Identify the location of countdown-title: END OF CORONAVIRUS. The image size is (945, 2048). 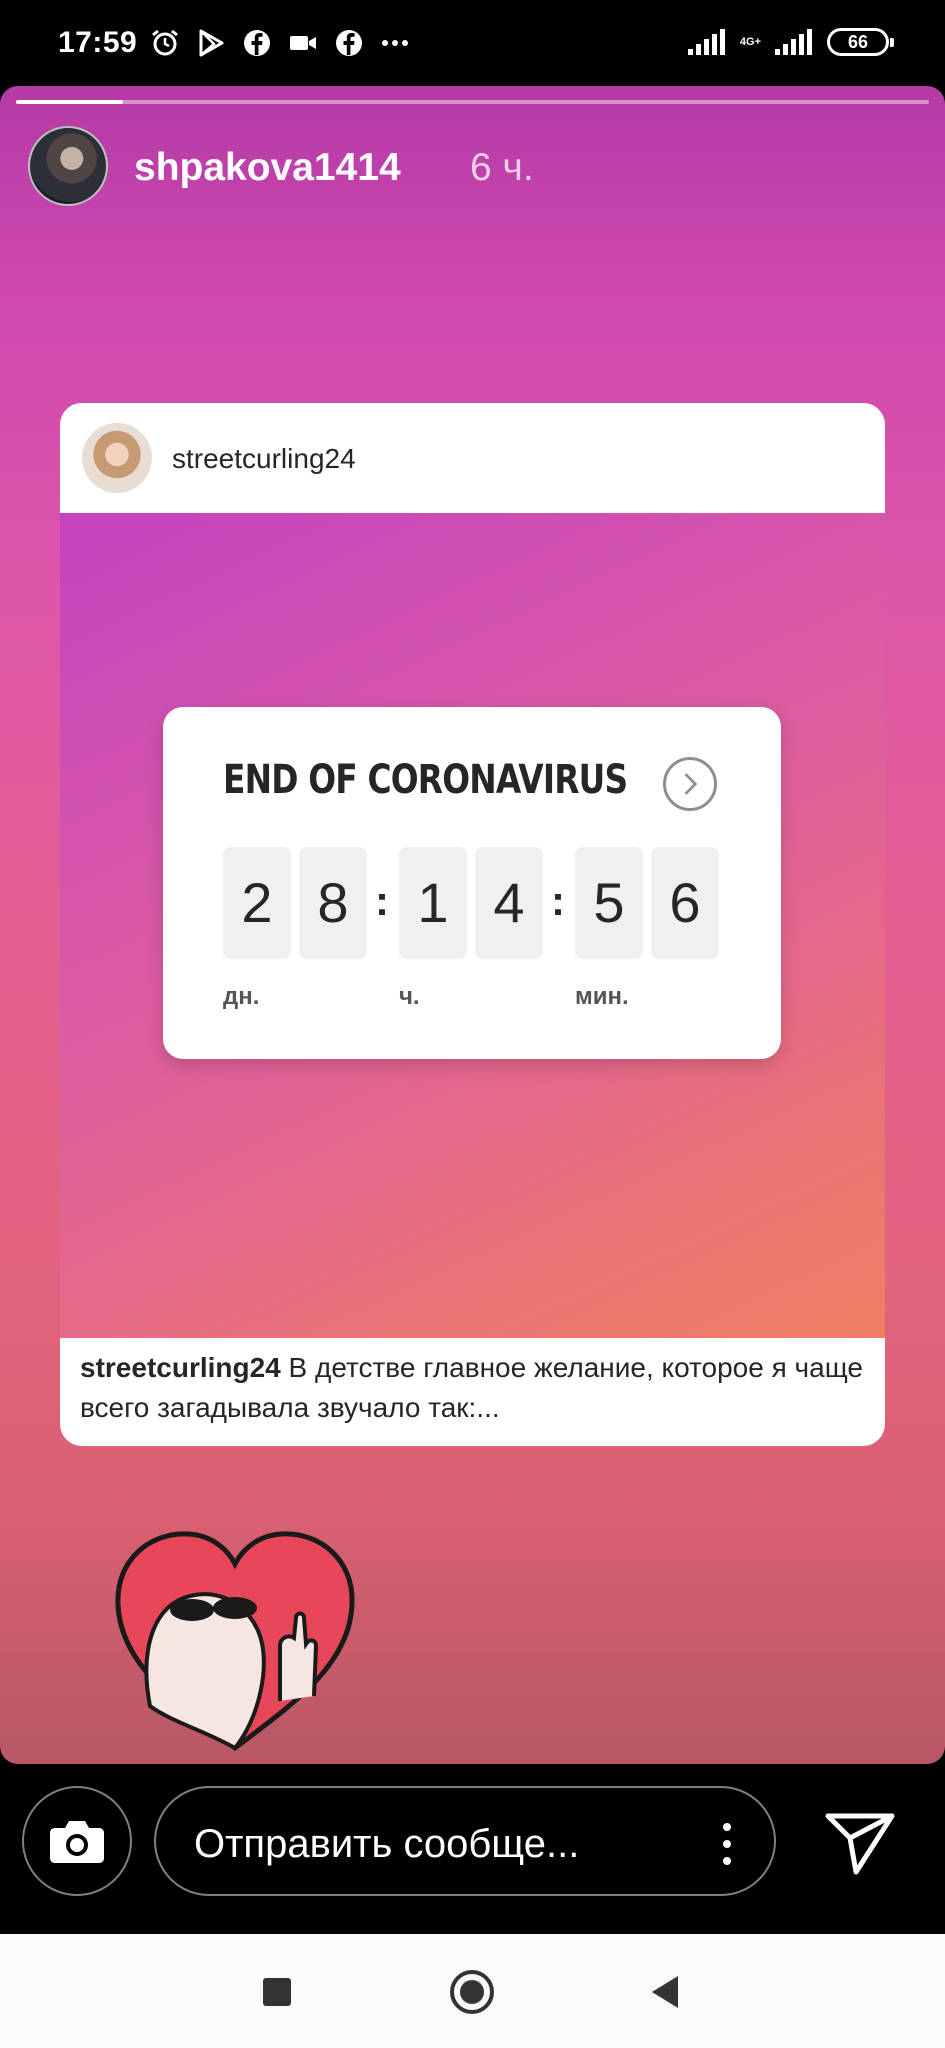
(425, 780).